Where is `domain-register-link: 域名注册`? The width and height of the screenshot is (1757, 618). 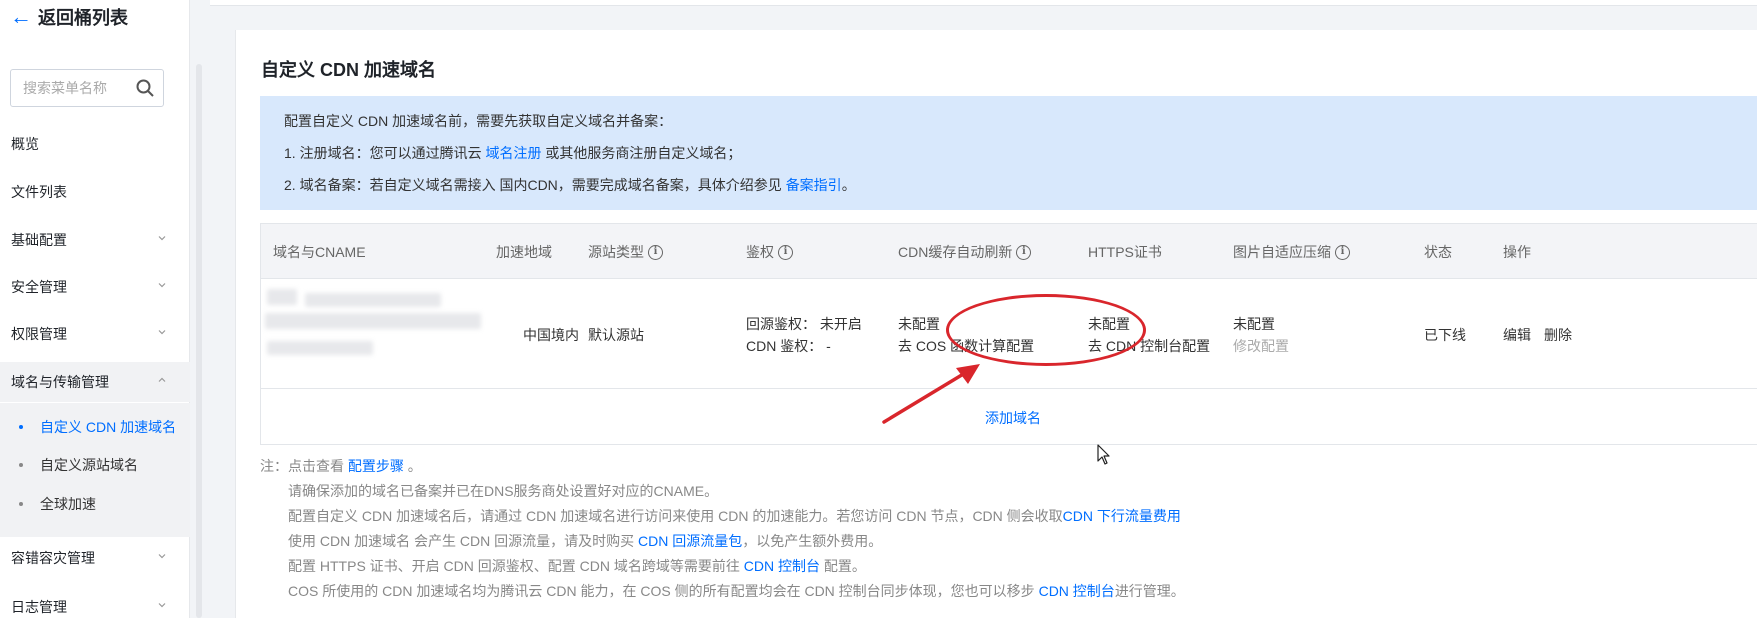
domain-register-link: 域名注册 is located at coordinates (513, 153).